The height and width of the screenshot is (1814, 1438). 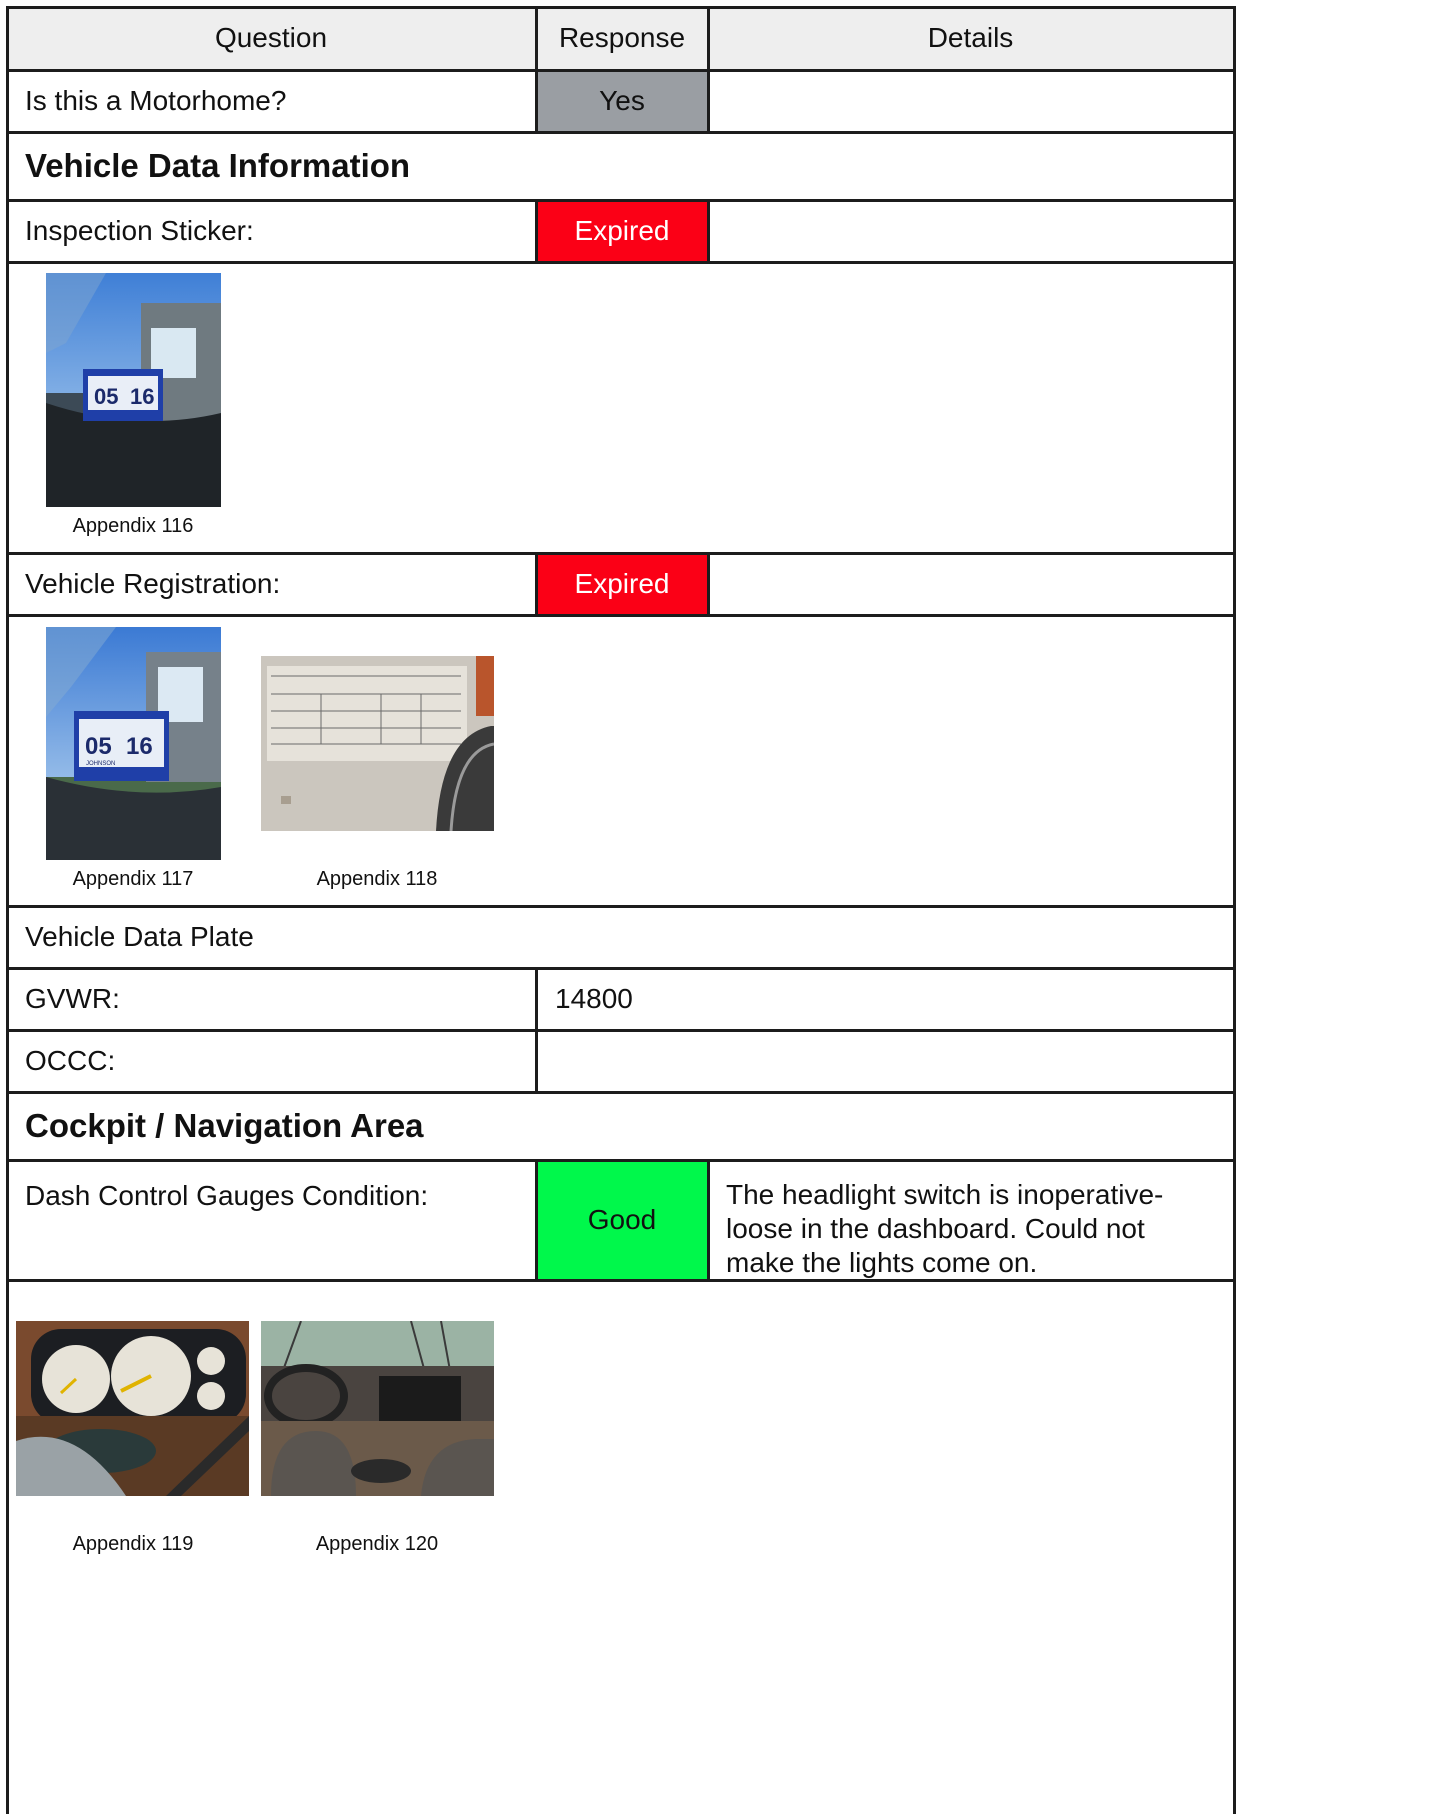 What do you see at coordinates (970, 584) in the screenshot?
I see `details-vehicle-registration` at bounding box center [970, 584].